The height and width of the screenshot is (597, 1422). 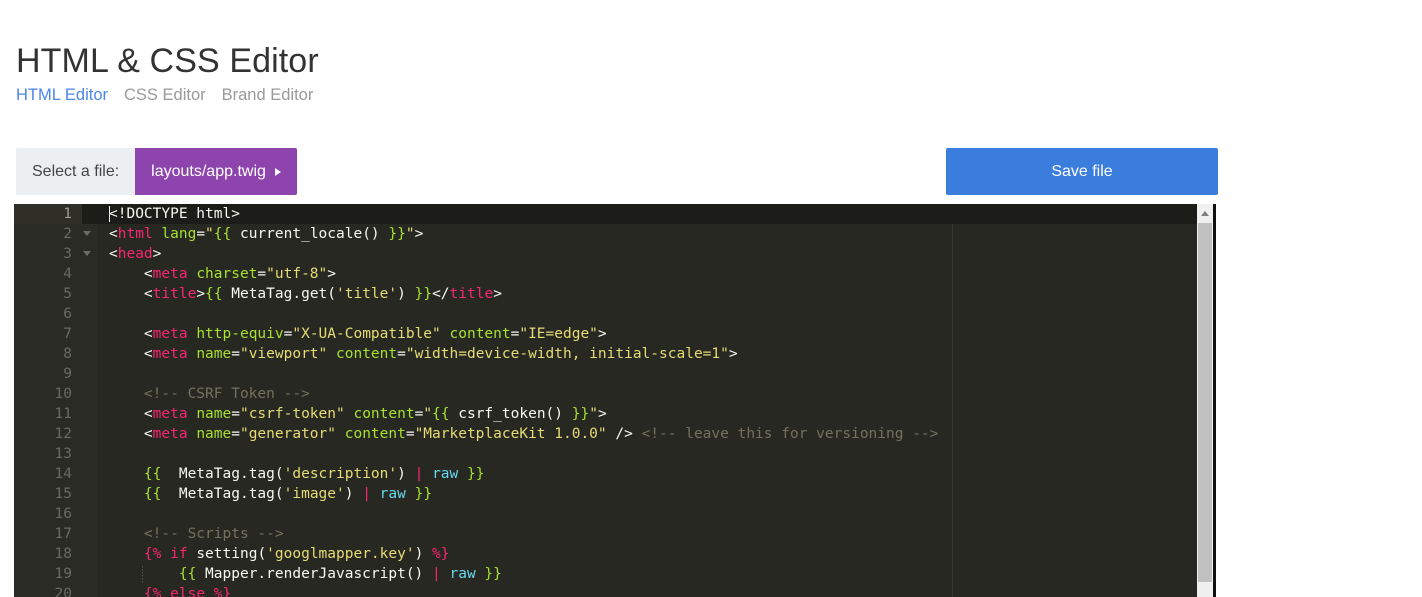 What do you see at coordinates (510, 434) in the screenshot?
I see `code-token: "MarketplaceKit 1.0.0"` at bounding box center [510, 434].